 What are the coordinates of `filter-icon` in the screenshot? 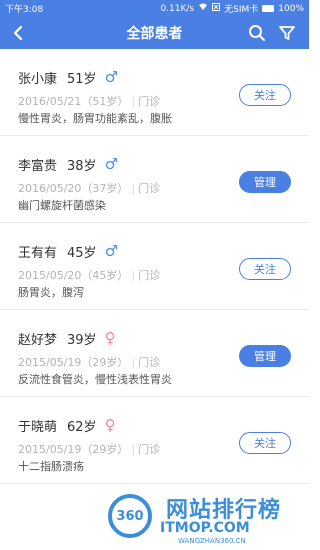 It's located at (287, 33).